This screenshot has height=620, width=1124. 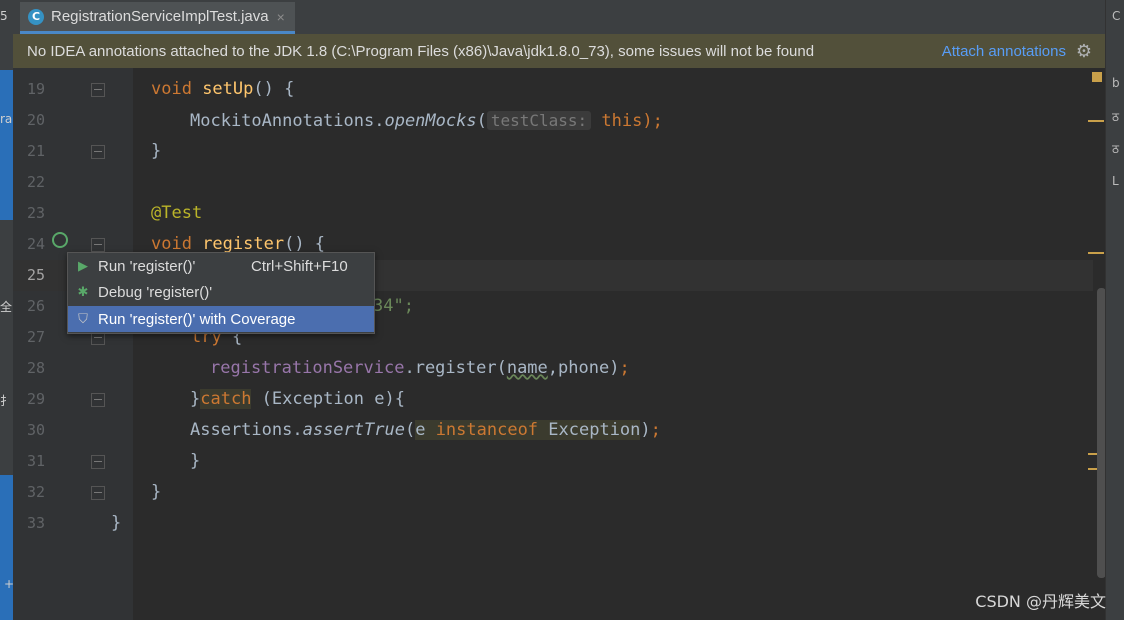 I want to click on project-panel-edge, so click(x=6, y=145).